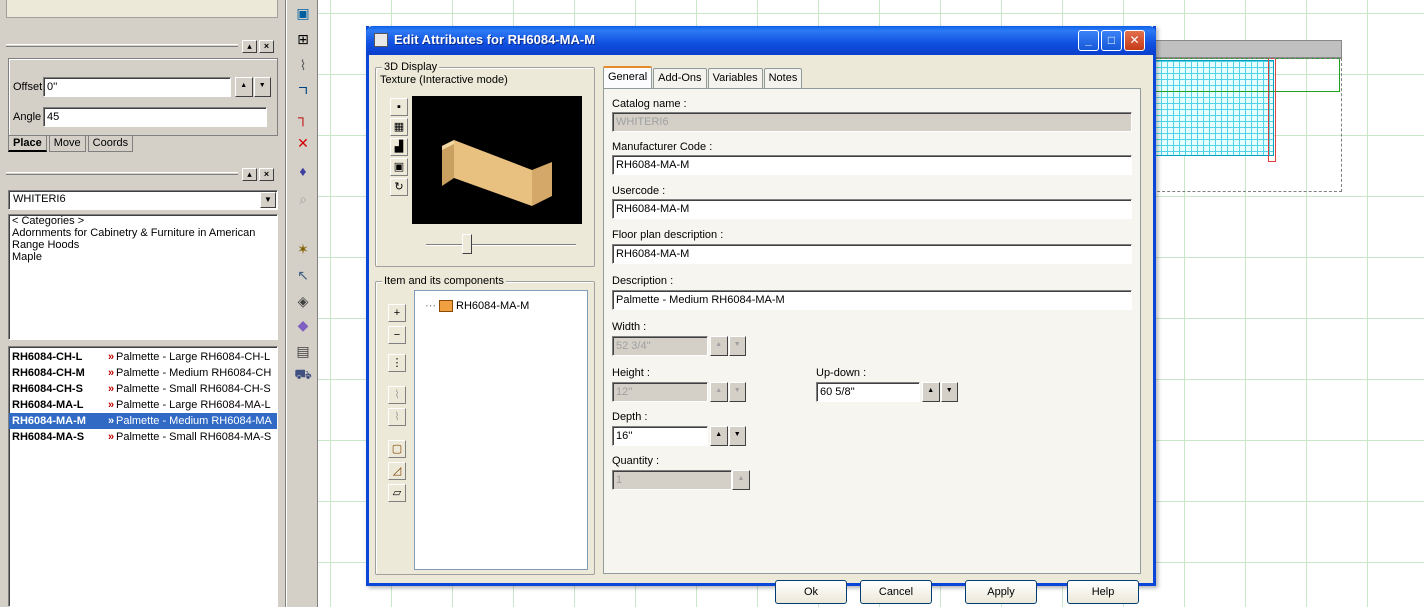 This screenshot has height=607, width=1424. What do you see at coordinates (303, 325) in the screenshot?
I see `tags-icon: ◆` at bounding box center [303, 325].